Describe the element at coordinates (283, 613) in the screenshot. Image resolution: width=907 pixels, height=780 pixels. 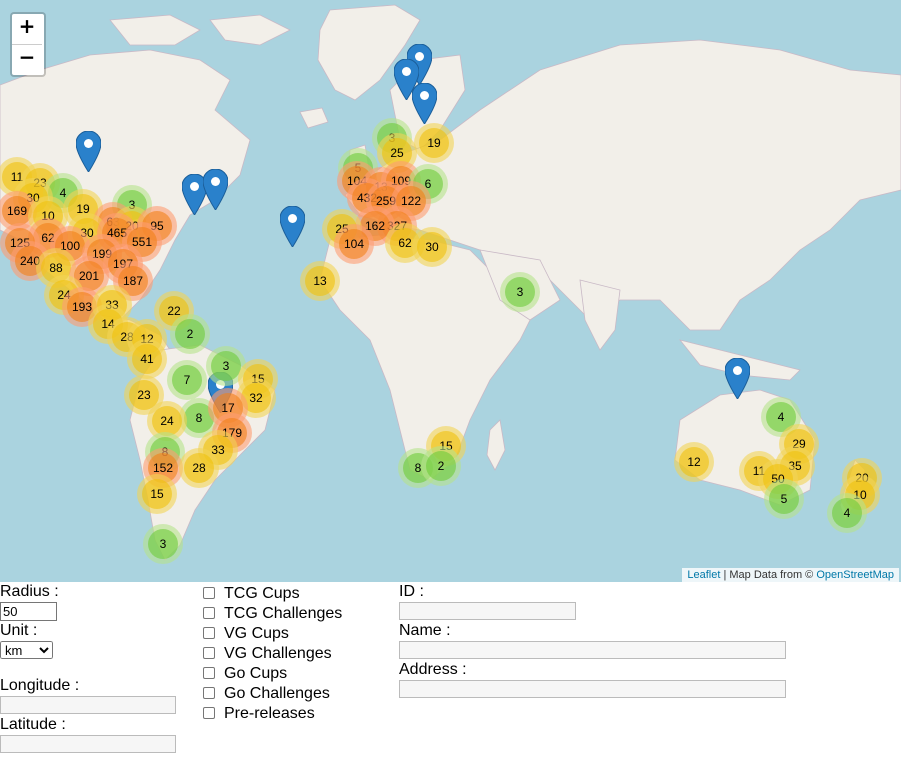
I see `filter-checkbox-label: TCG Challenges` at that location.